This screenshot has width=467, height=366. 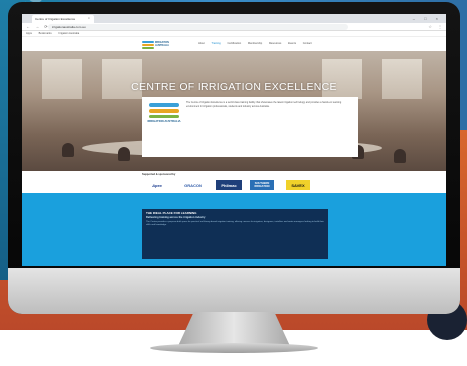 I want to click on browser-address-bar: ← → ⟳ irrigationaustralia.com.au ☆ ⋮, so click(x=234, y=27).